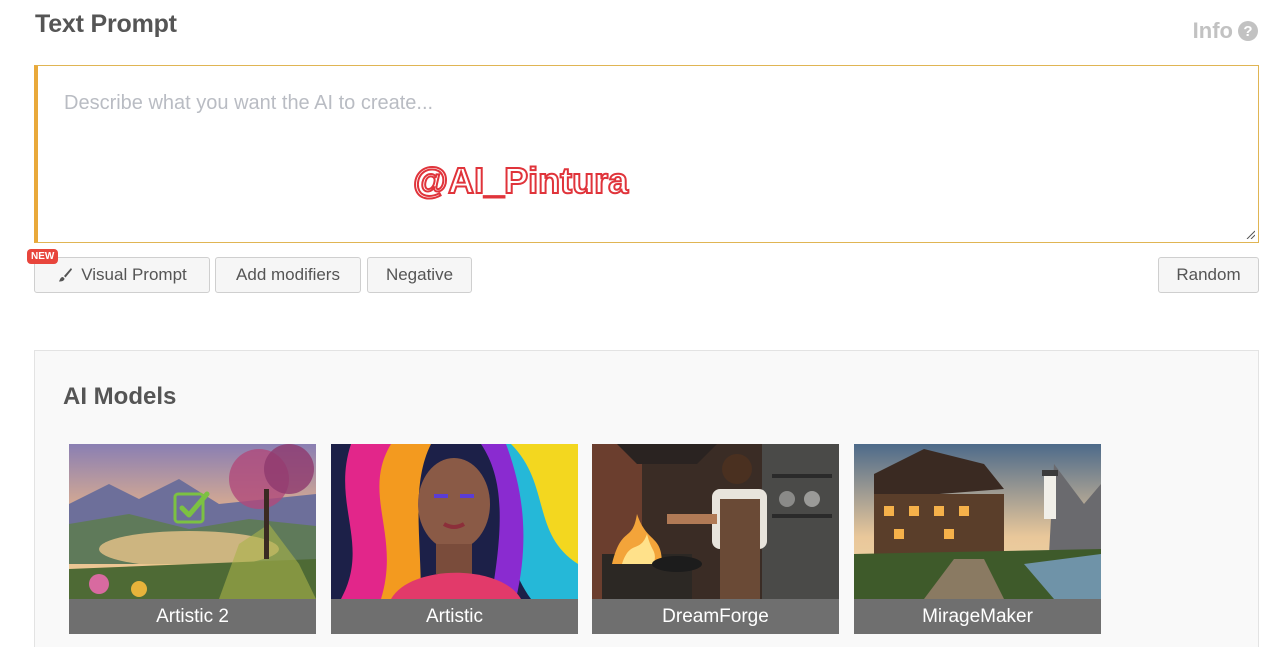 The image size is (1280, 647). I want to click on random-button: Random, so click(1208, 275).